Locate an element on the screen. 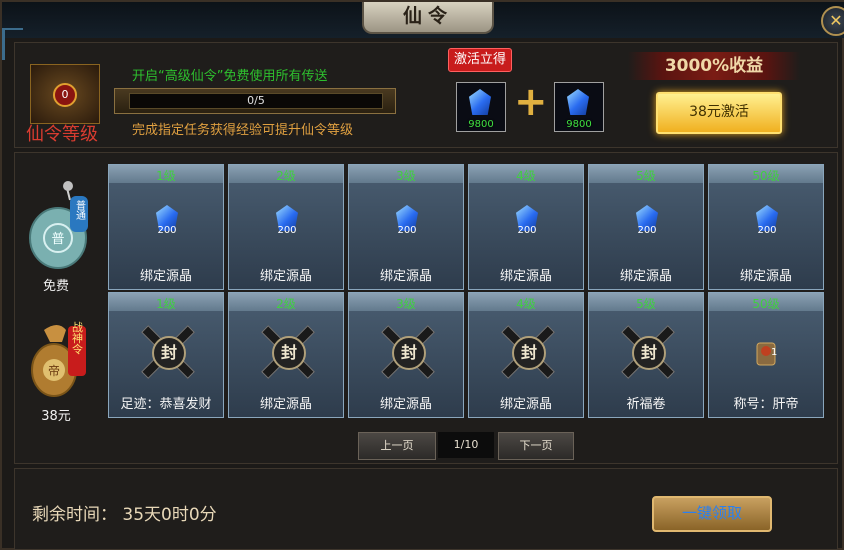 The width and height of the screenshot is (844, 550). reward-slot-1: 9800 is located at coordinates (481, 107).